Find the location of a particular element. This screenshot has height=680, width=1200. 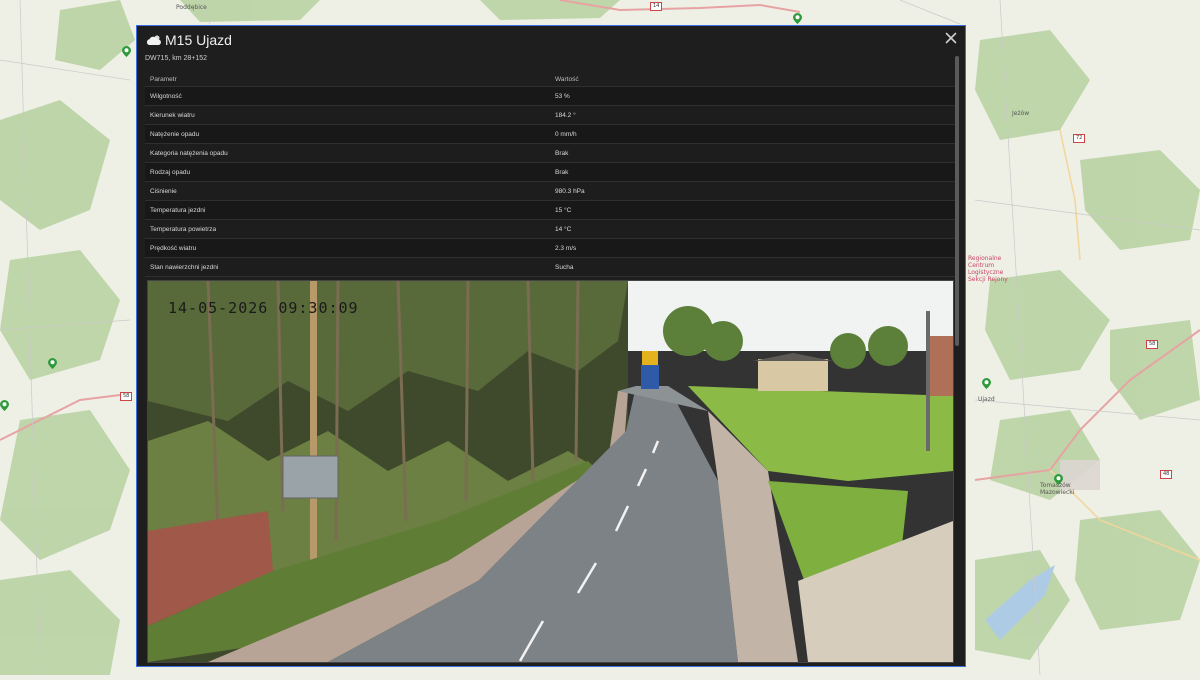

table-row: Wilgotność 53 % is located at coordinates (550, 96).